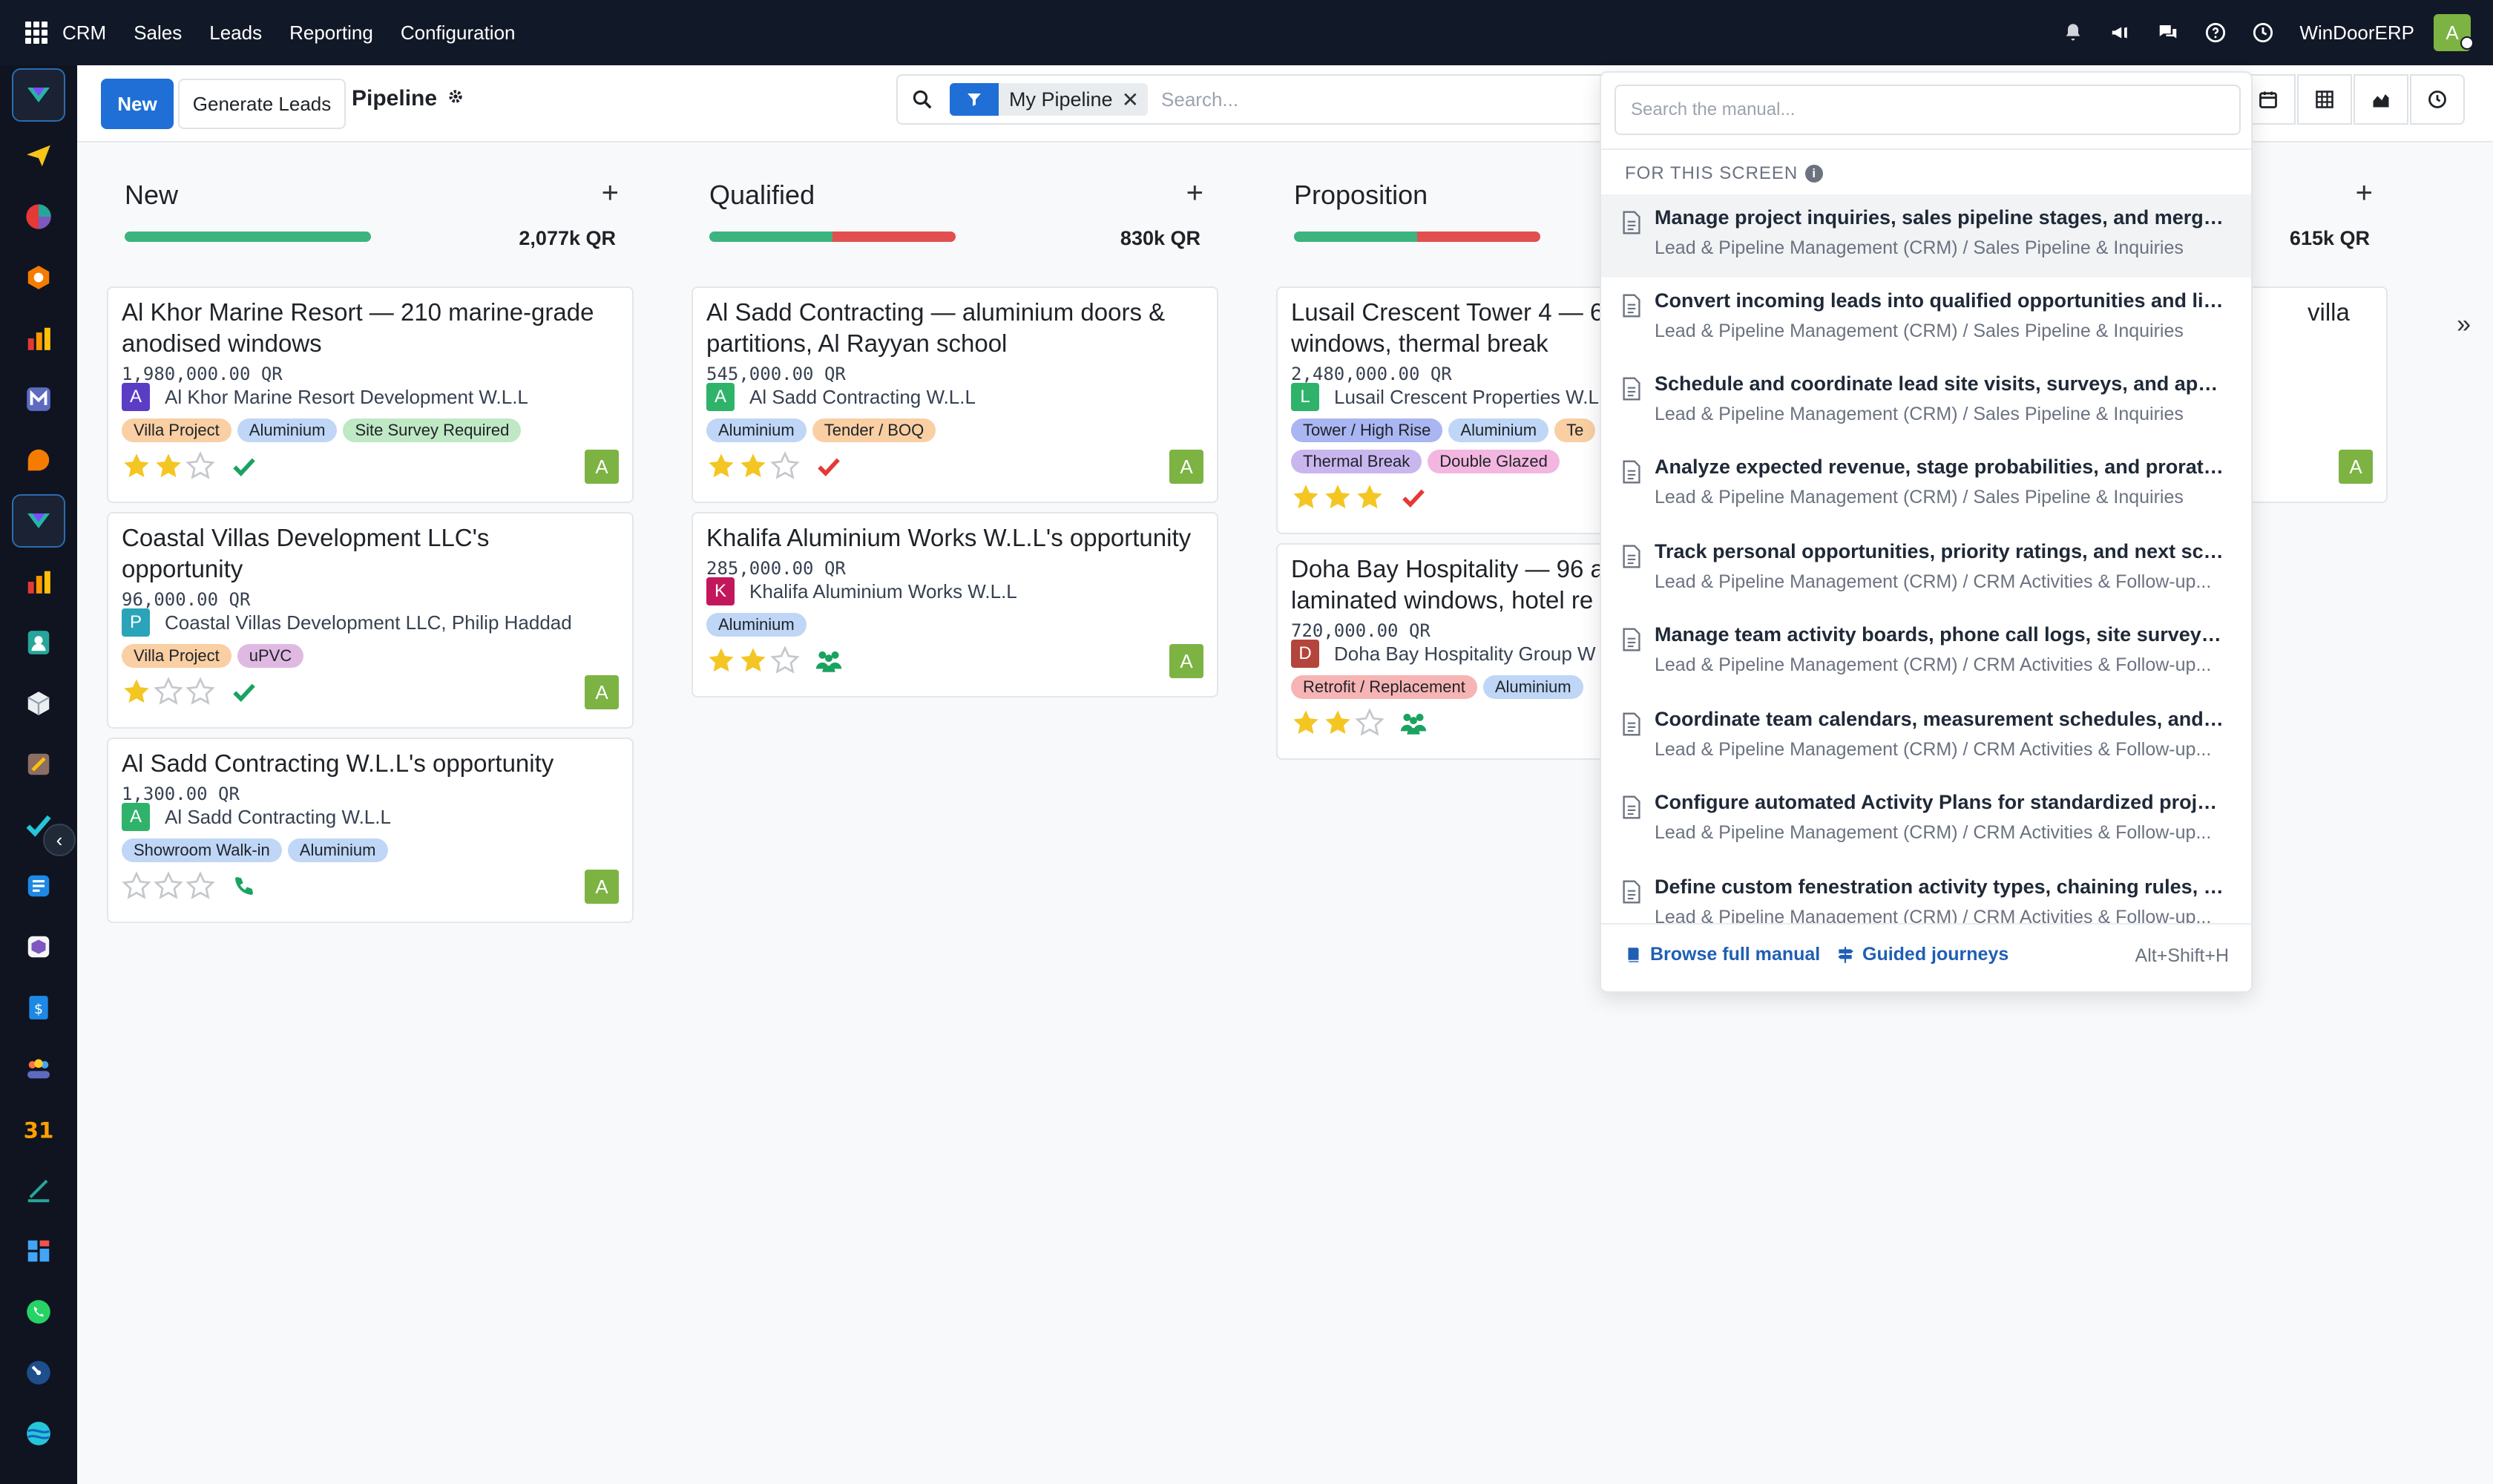  I want to click on browse-manual-link: Browse full manual, so click(1722, 954).